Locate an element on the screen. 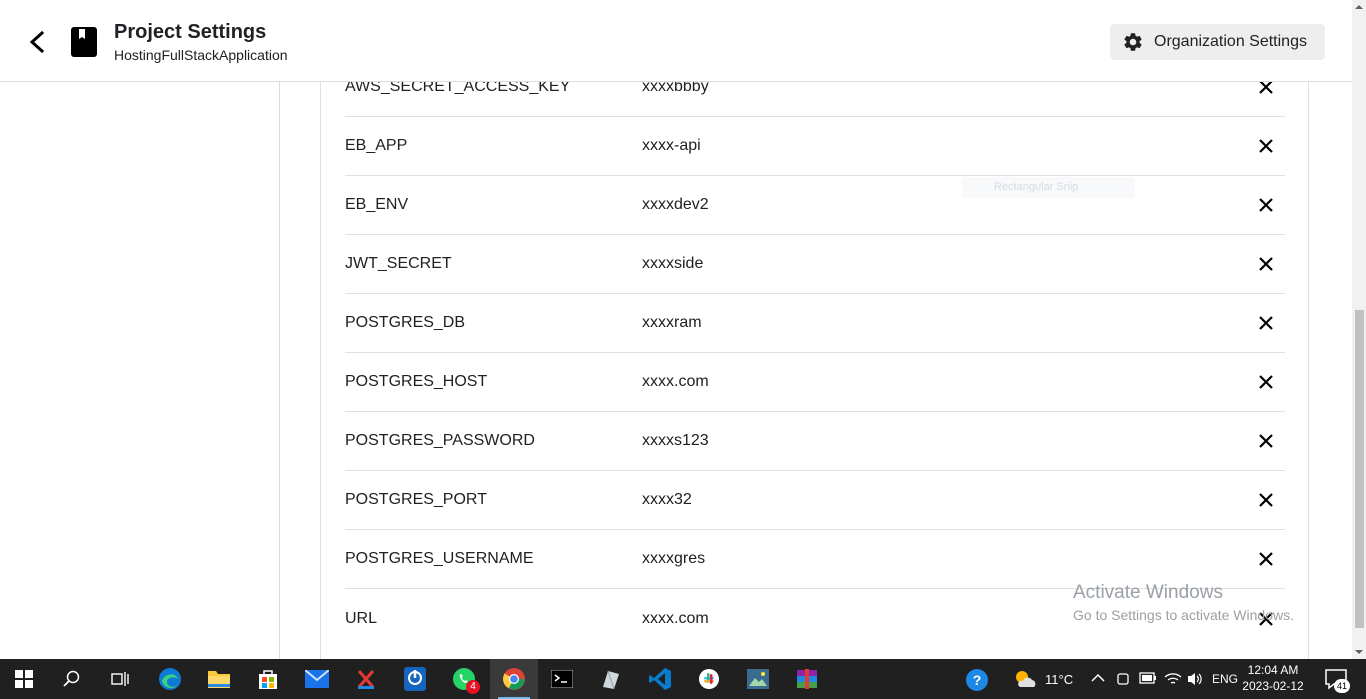 This screenshot has height=699, width=1366. scroll-up-icon is located at coordinates (1359, 7).